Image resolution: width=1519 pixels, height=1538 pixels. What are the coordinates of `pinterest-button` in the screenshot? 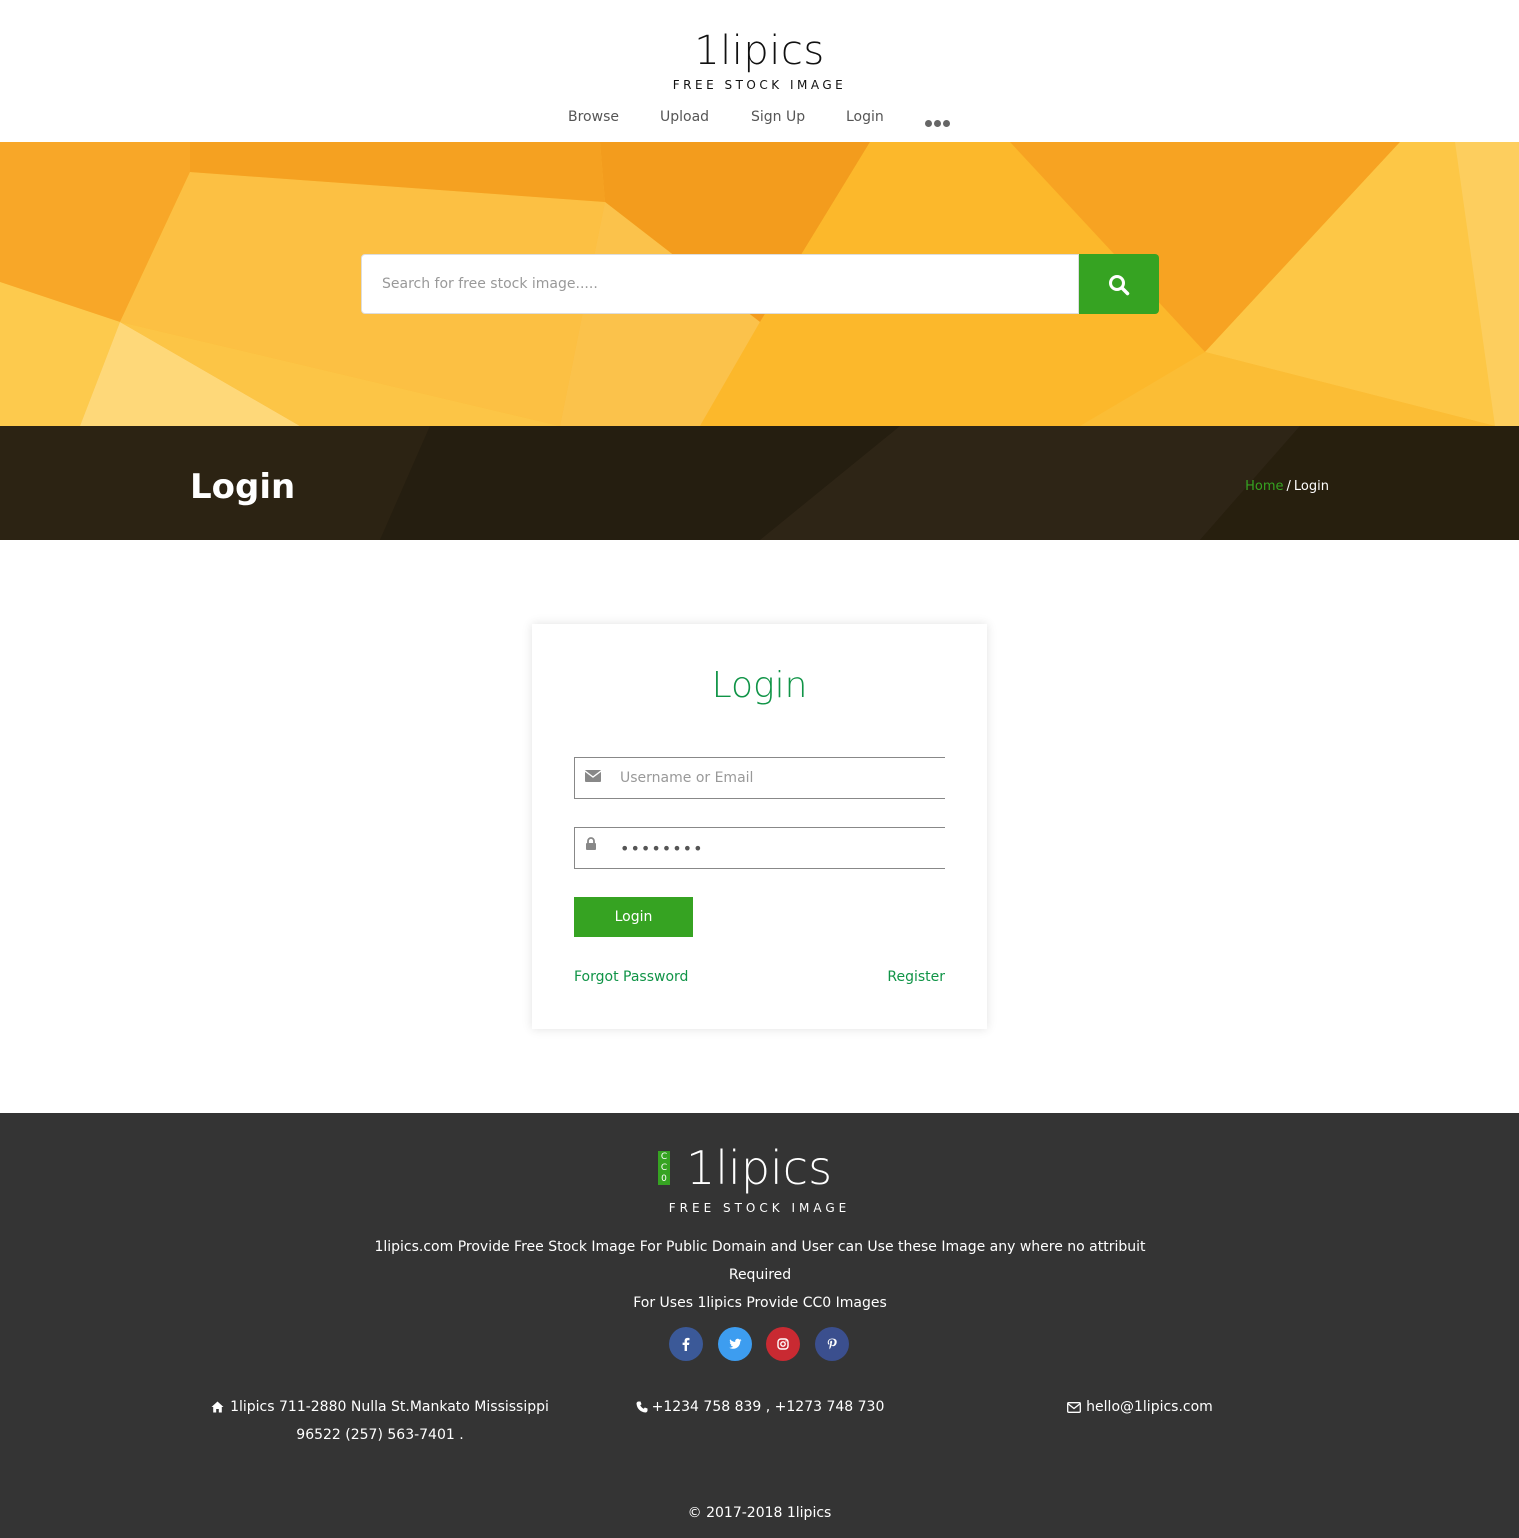 It's located at (832, 1344).